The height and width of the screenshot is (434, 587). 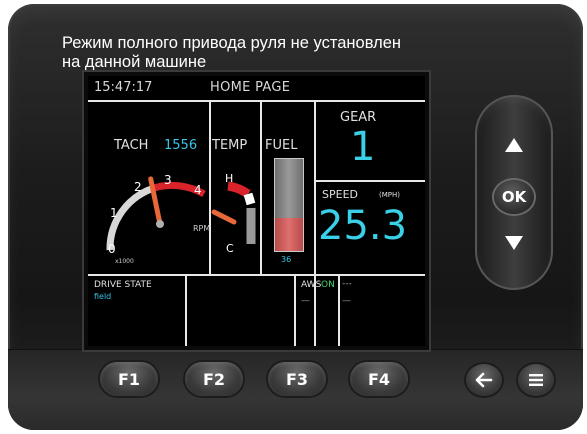 What do you see at coordinates (114, 213) in the screenshot?
I see `tach-tick-label: 1` at bounding box center [114, 213].